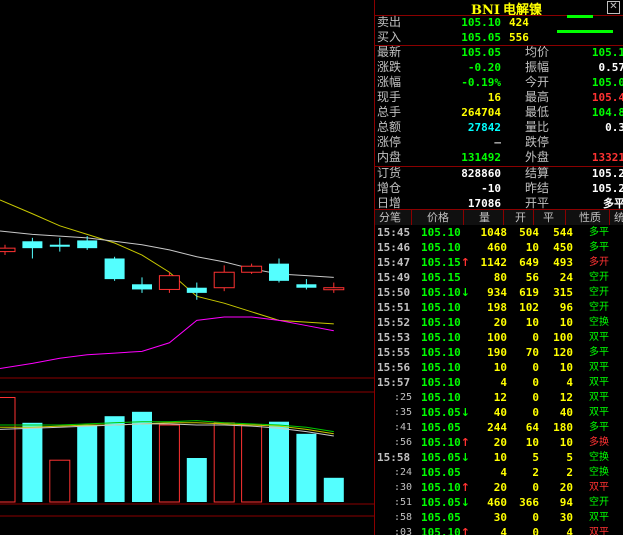  What do you see at coordinates (394, 367) in the screenshot?
I see `tick-time: 15:56` at bounding box center [394, 367].